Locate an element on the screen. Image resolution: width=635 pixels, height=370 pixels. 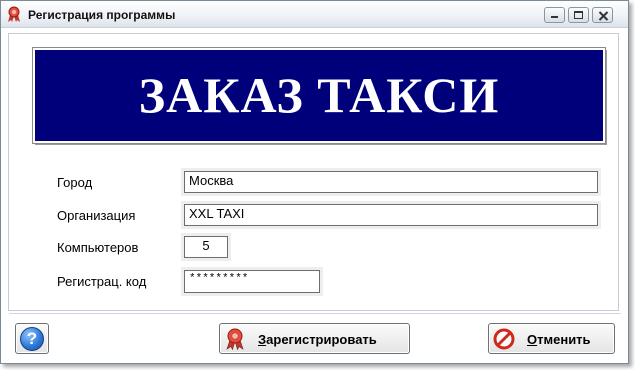
cancel-label-rest: тменить is located at coordinates (564, 339).